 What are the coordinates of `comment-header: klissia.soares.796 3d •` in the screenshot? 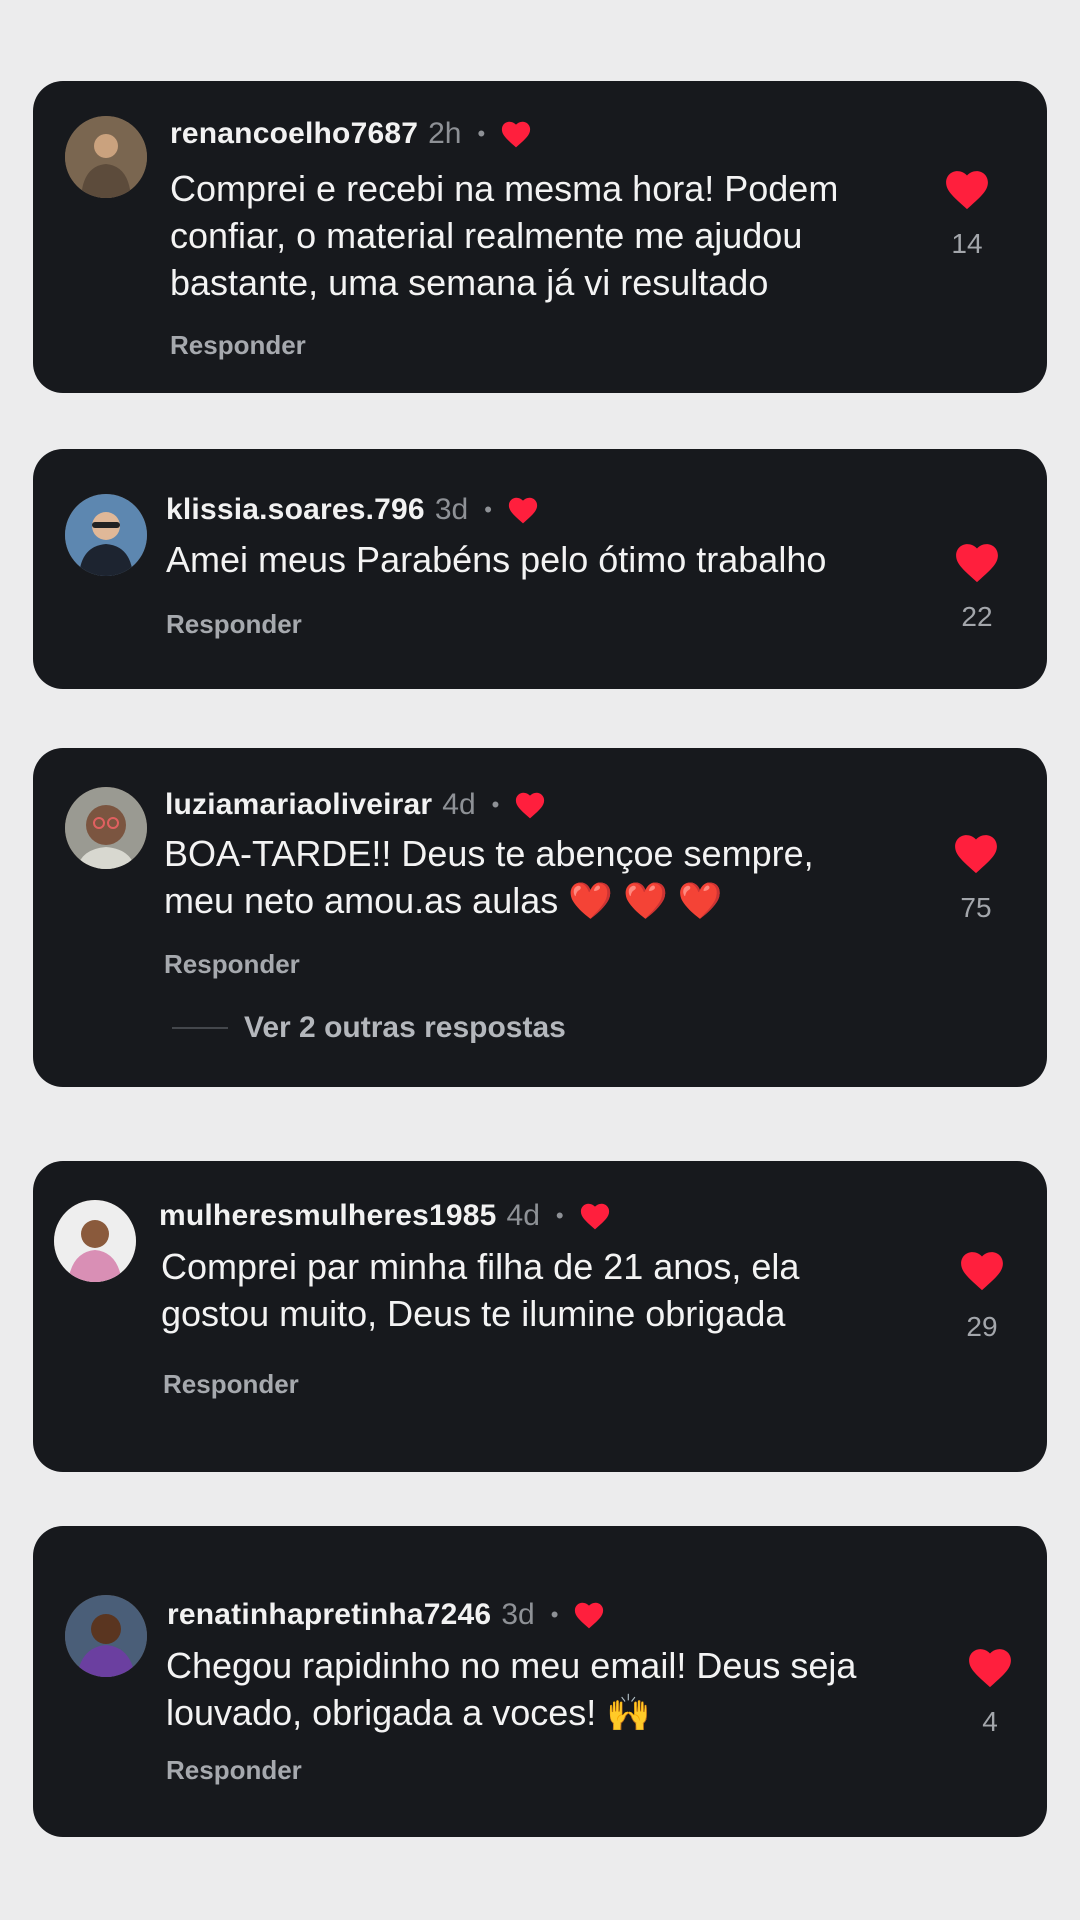 It's located at (352, 510).